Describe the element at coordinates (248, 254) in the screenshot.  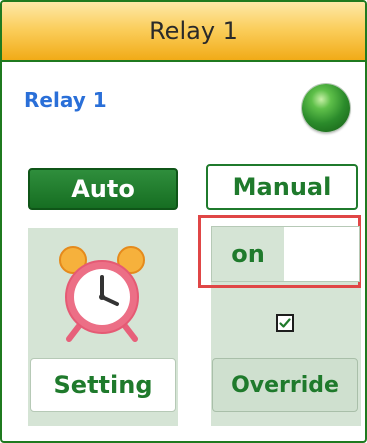
I see `toggle-on-label: on` at that location.